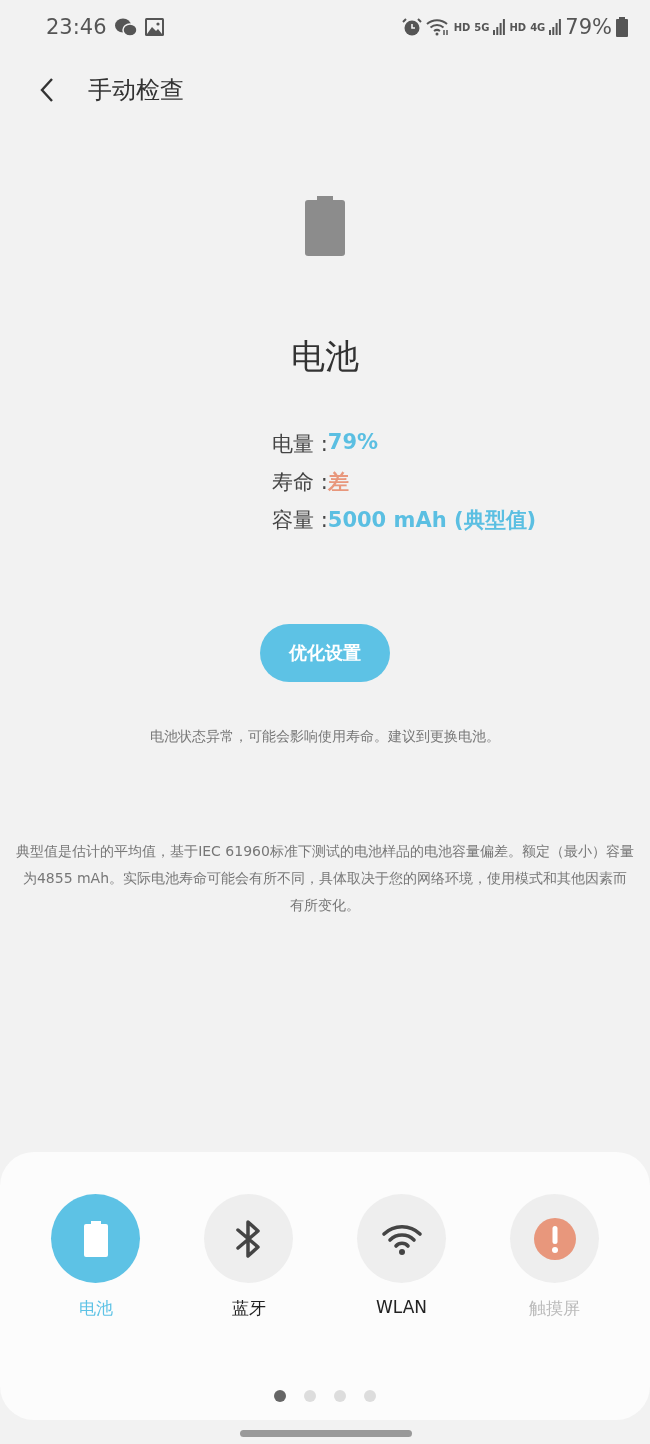  What do you see at coordinates (588, 27) in the screenshot?
I see `battery-percent: 79%` at bounding box center [588, 27].